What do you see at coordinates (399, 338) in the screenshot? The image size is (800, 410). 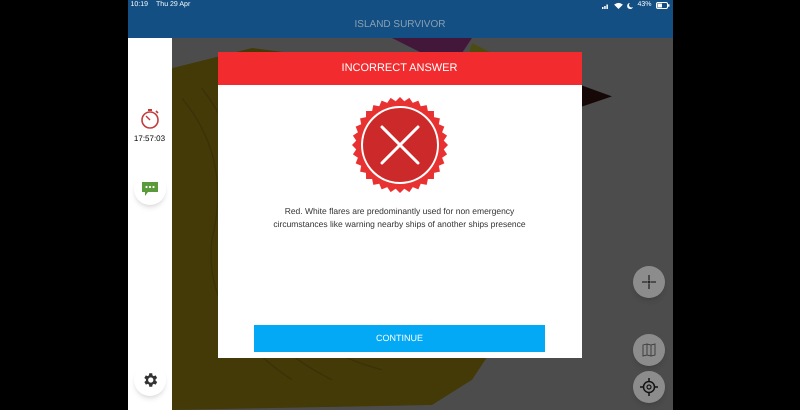 I see `continue-button: CONTINUE` at bounding box center [399, 338].